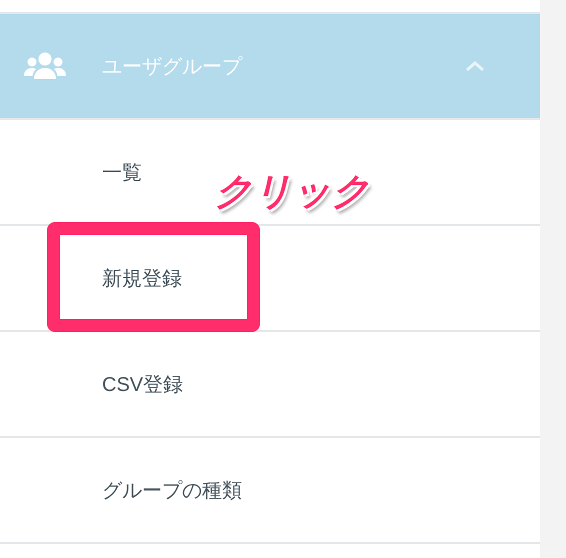 Image resolution: width=566 pixels, height=558 pixels. Describe the element at coordinates (173, 67) in the screenshot. I see `menu-group-label: ユーザグループ` at that location.